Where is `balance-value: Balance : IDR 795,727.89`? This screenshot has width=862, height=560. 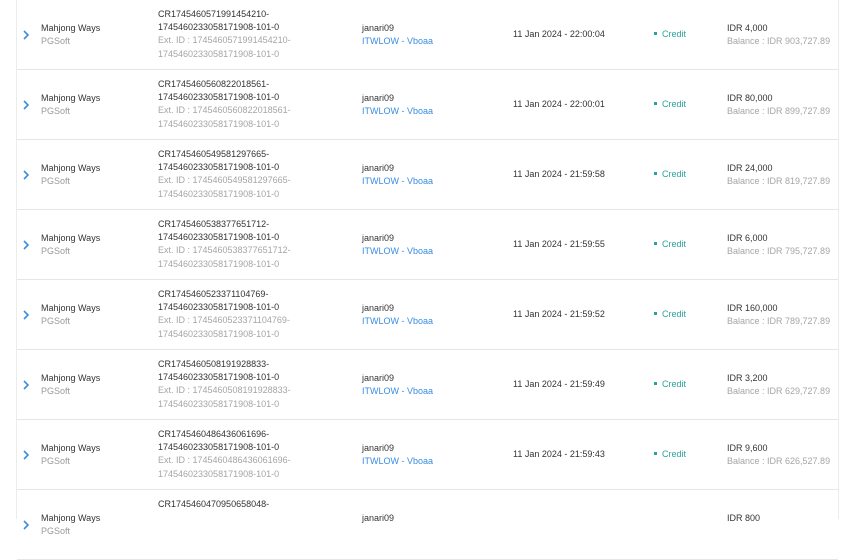
balance-value: Balance : IDR 795,727.89 is located at coordinates (779, 251).